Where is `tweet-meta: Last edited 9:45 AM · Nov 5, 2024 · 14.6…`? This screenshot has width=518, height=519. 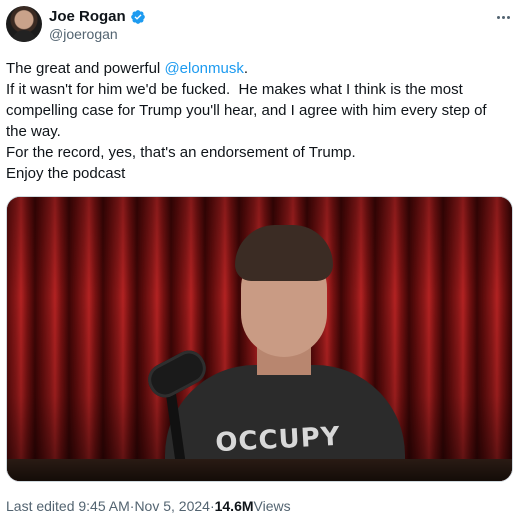
tweet-meta: Last edited 9:45 AM · Nov 5, 2024 · 14.6… is located at coordinates (148, 506).